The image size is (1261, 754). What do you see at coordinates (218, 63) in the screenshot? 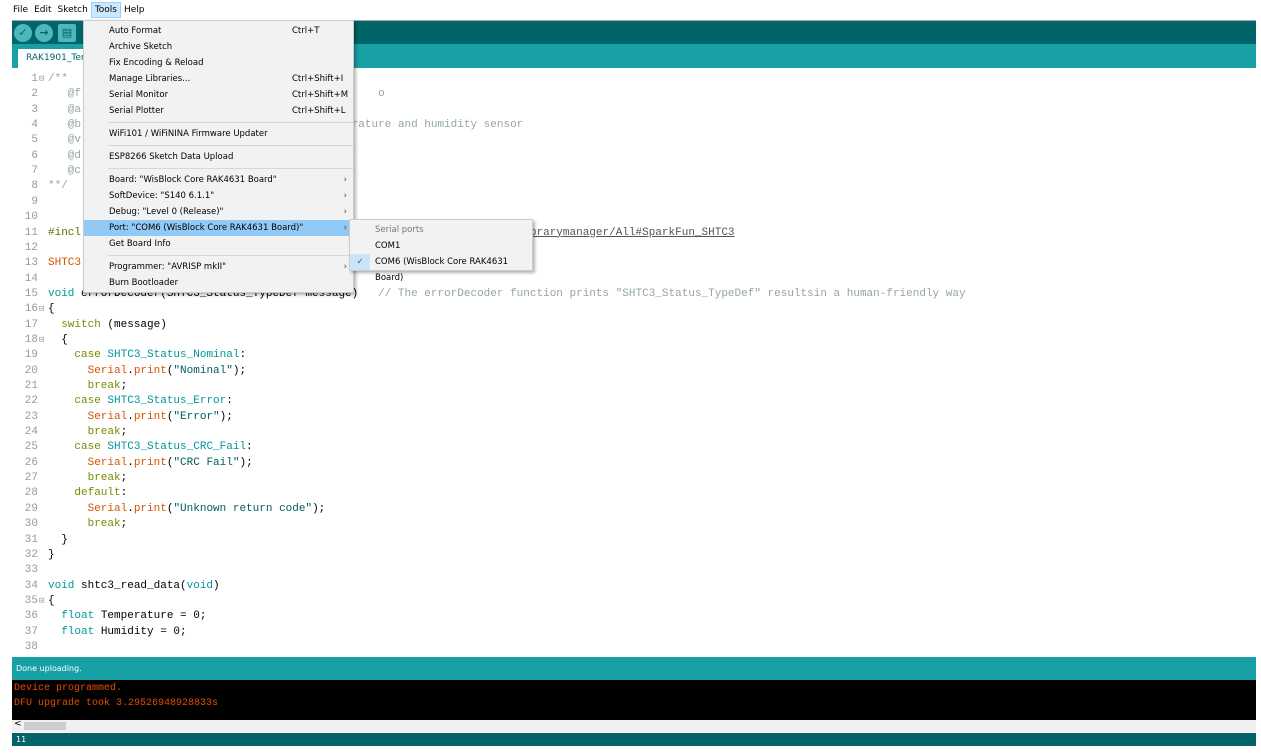
I see `menu-item: Fix Encoding & Reload` at bounding box center [218, 63].